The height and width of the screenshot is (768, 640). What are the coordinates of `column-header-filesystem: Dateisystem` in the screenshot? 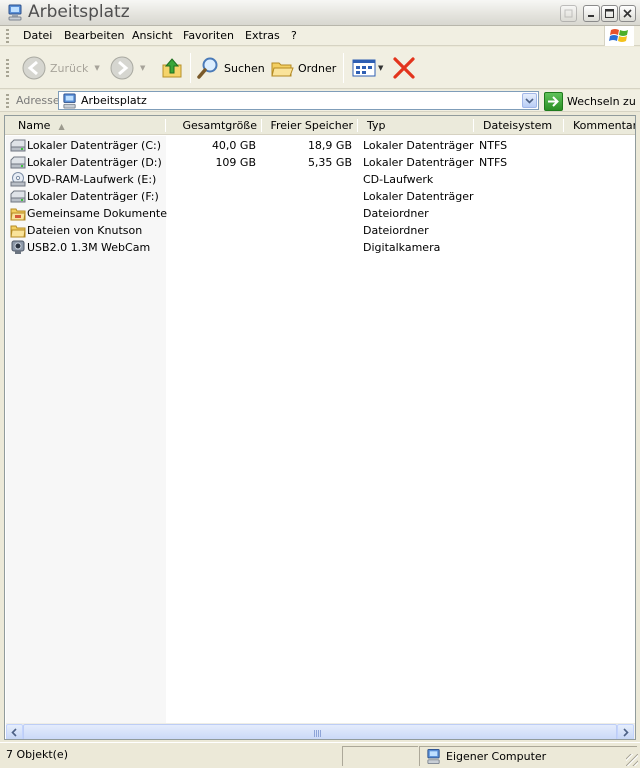 It's located at (517, 125).